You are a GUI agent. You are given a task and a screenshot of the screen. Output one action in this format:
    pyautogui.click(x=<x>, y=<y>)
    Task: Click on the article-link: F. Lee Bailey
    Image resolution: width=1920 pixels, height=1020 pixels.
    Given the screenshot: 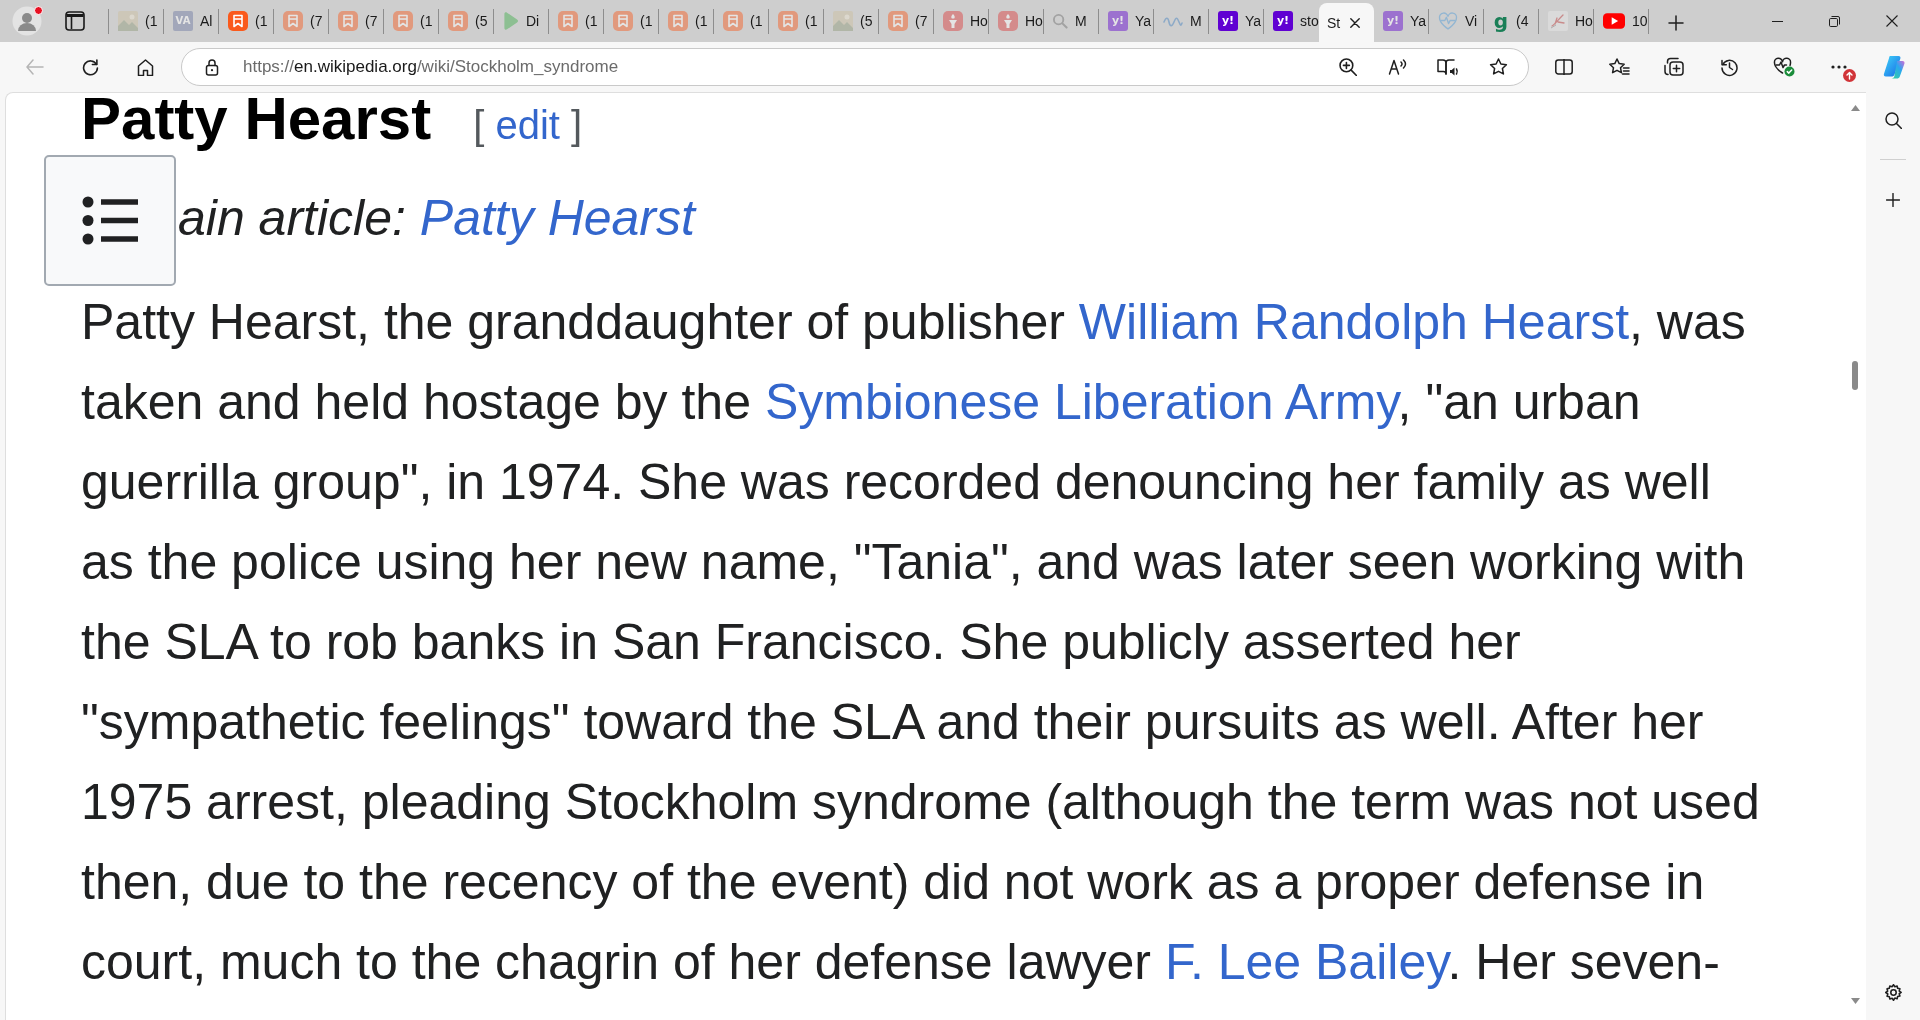 What is the action you would take?
    pyautogui.click(x=1306, y=962)
    